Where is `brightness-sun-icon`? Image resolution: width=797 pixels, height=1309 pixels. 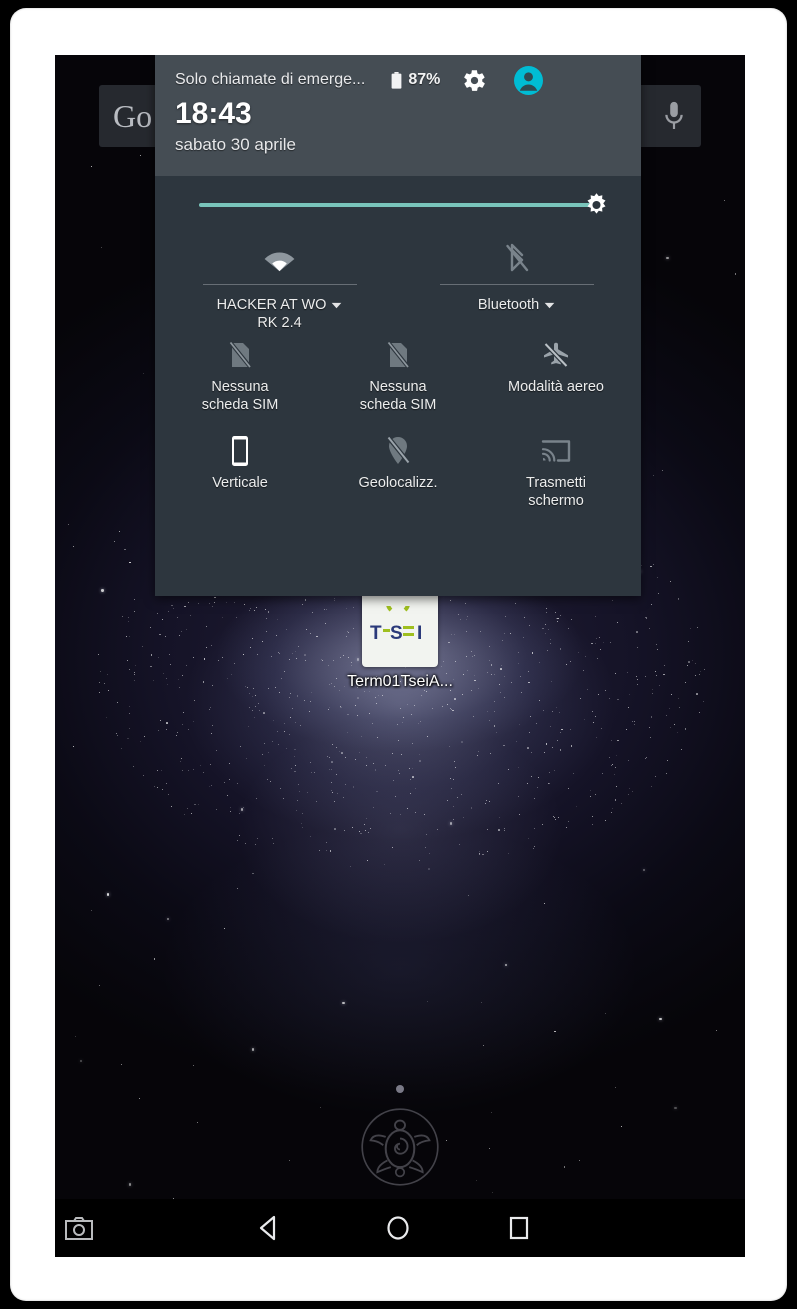 brightness-sun-icon is located at coordinates (596, 205).